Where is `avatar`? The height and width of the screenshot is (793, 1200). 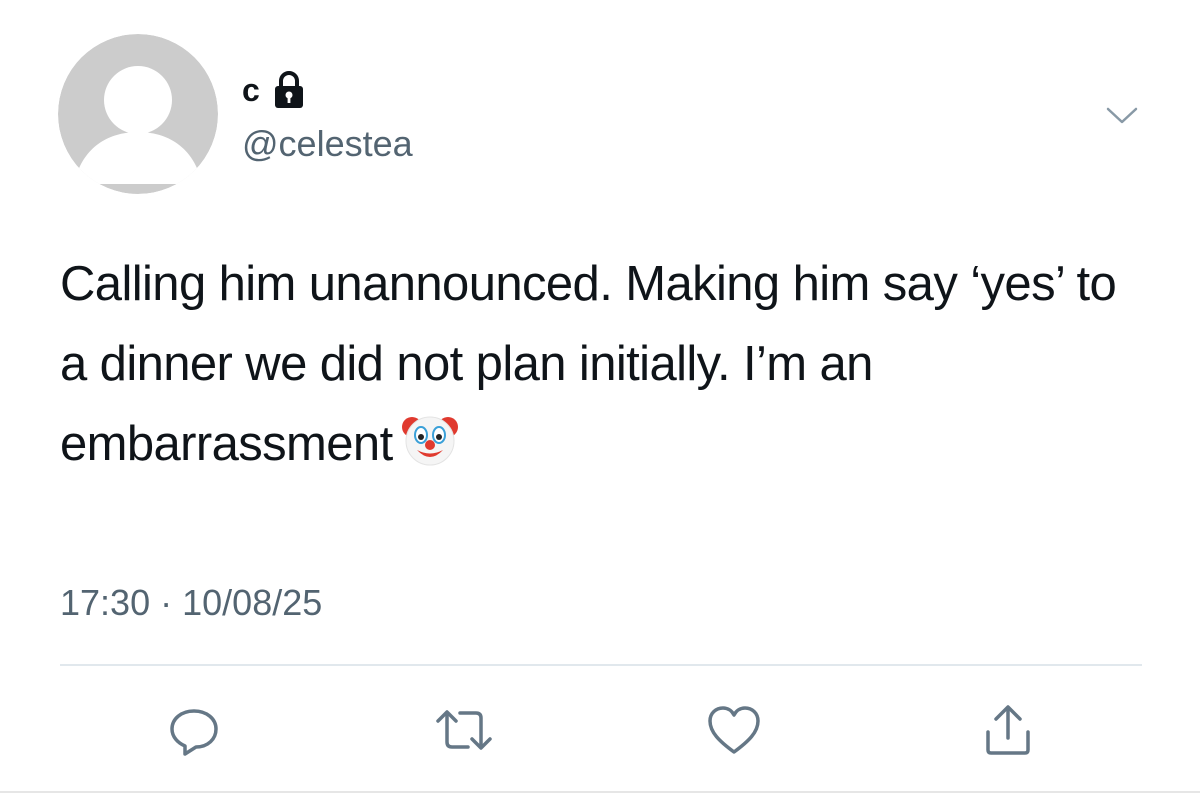
avatar is located at coordinates (138, 114).